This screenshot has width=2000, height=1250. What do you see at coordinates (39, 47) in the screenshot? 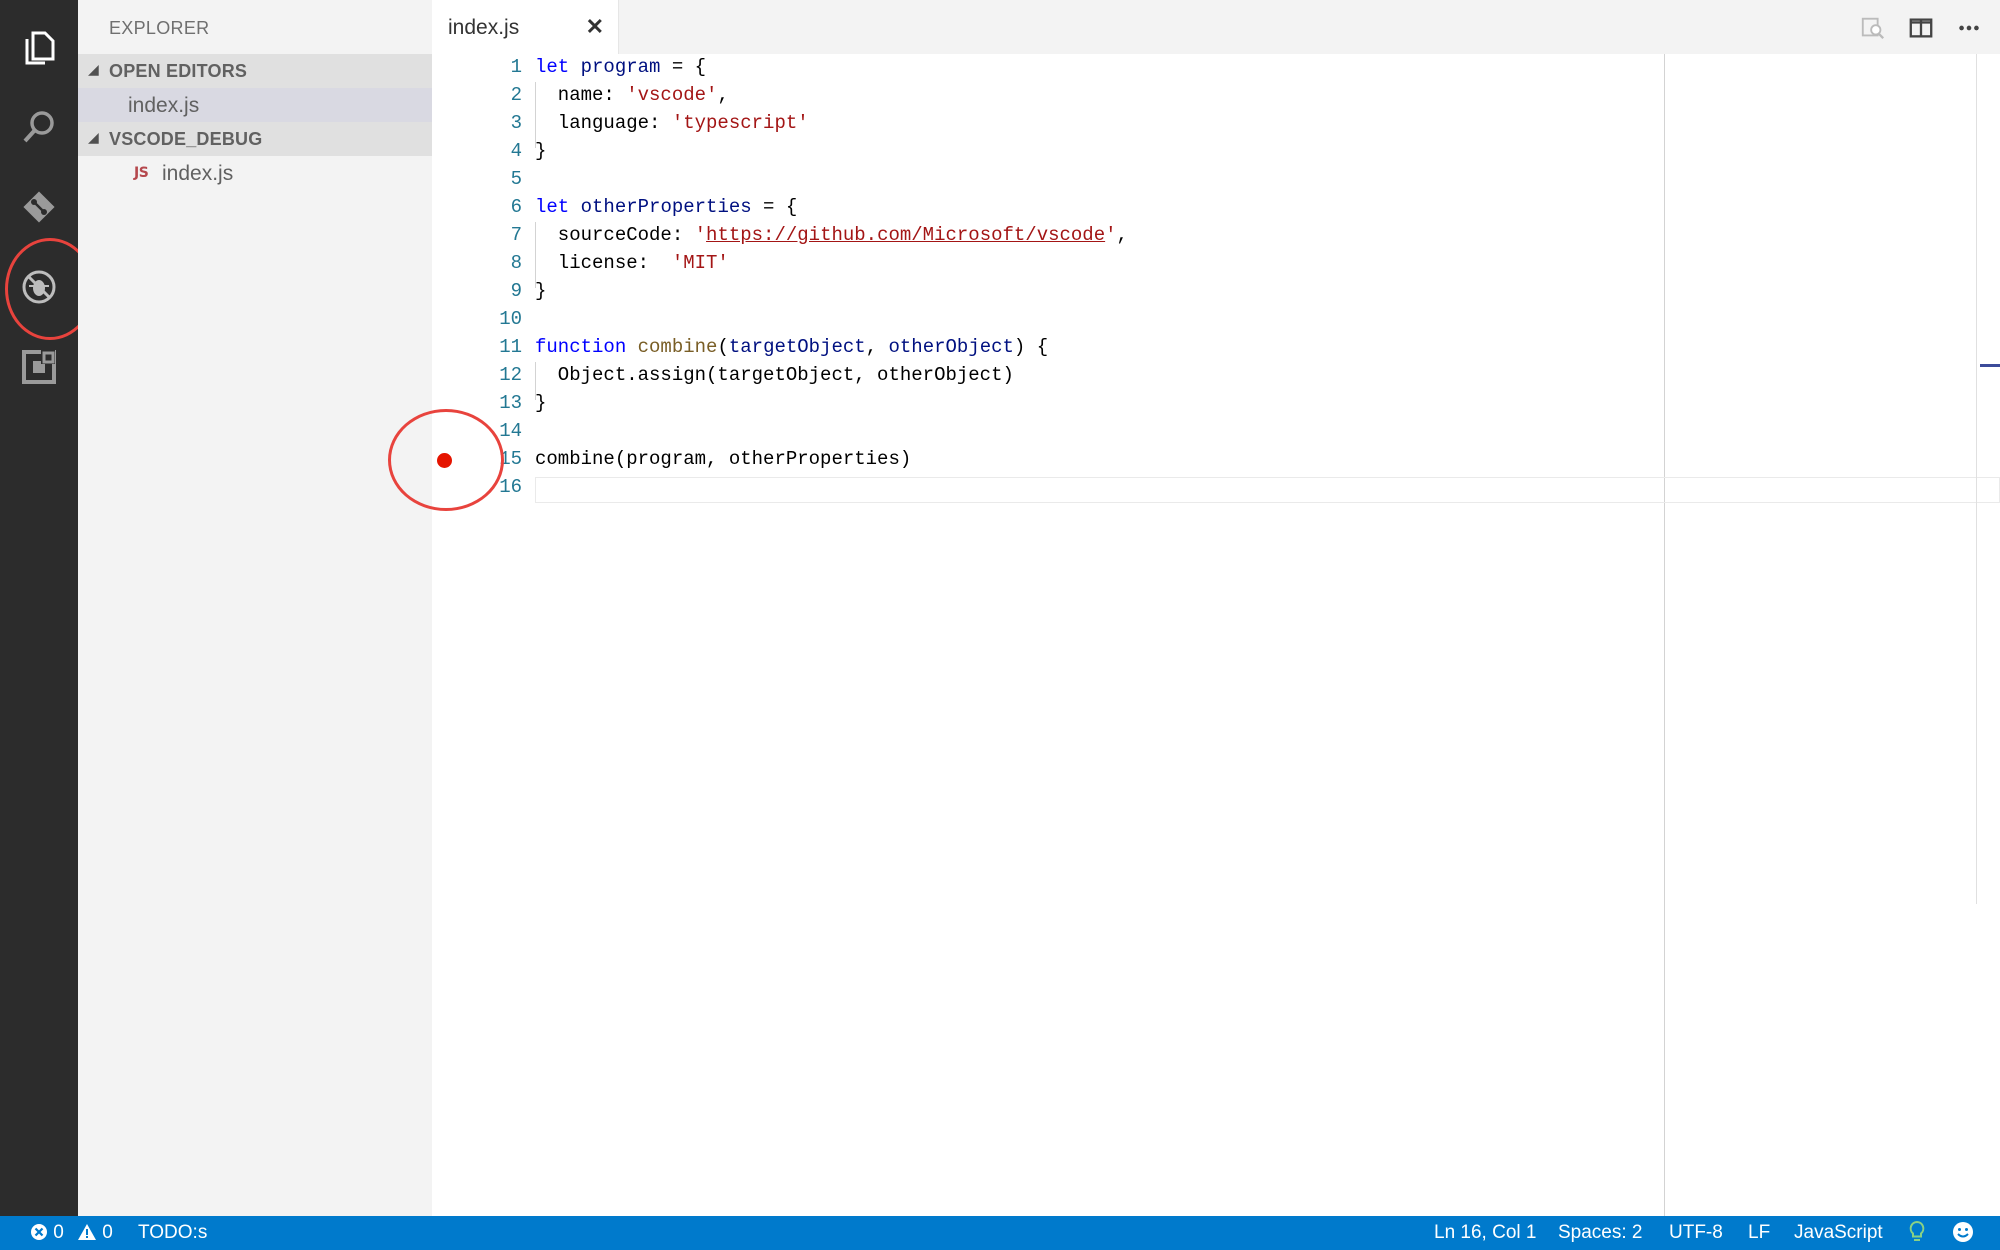
I see `explorer-icon` at bounding box center [39, 47].